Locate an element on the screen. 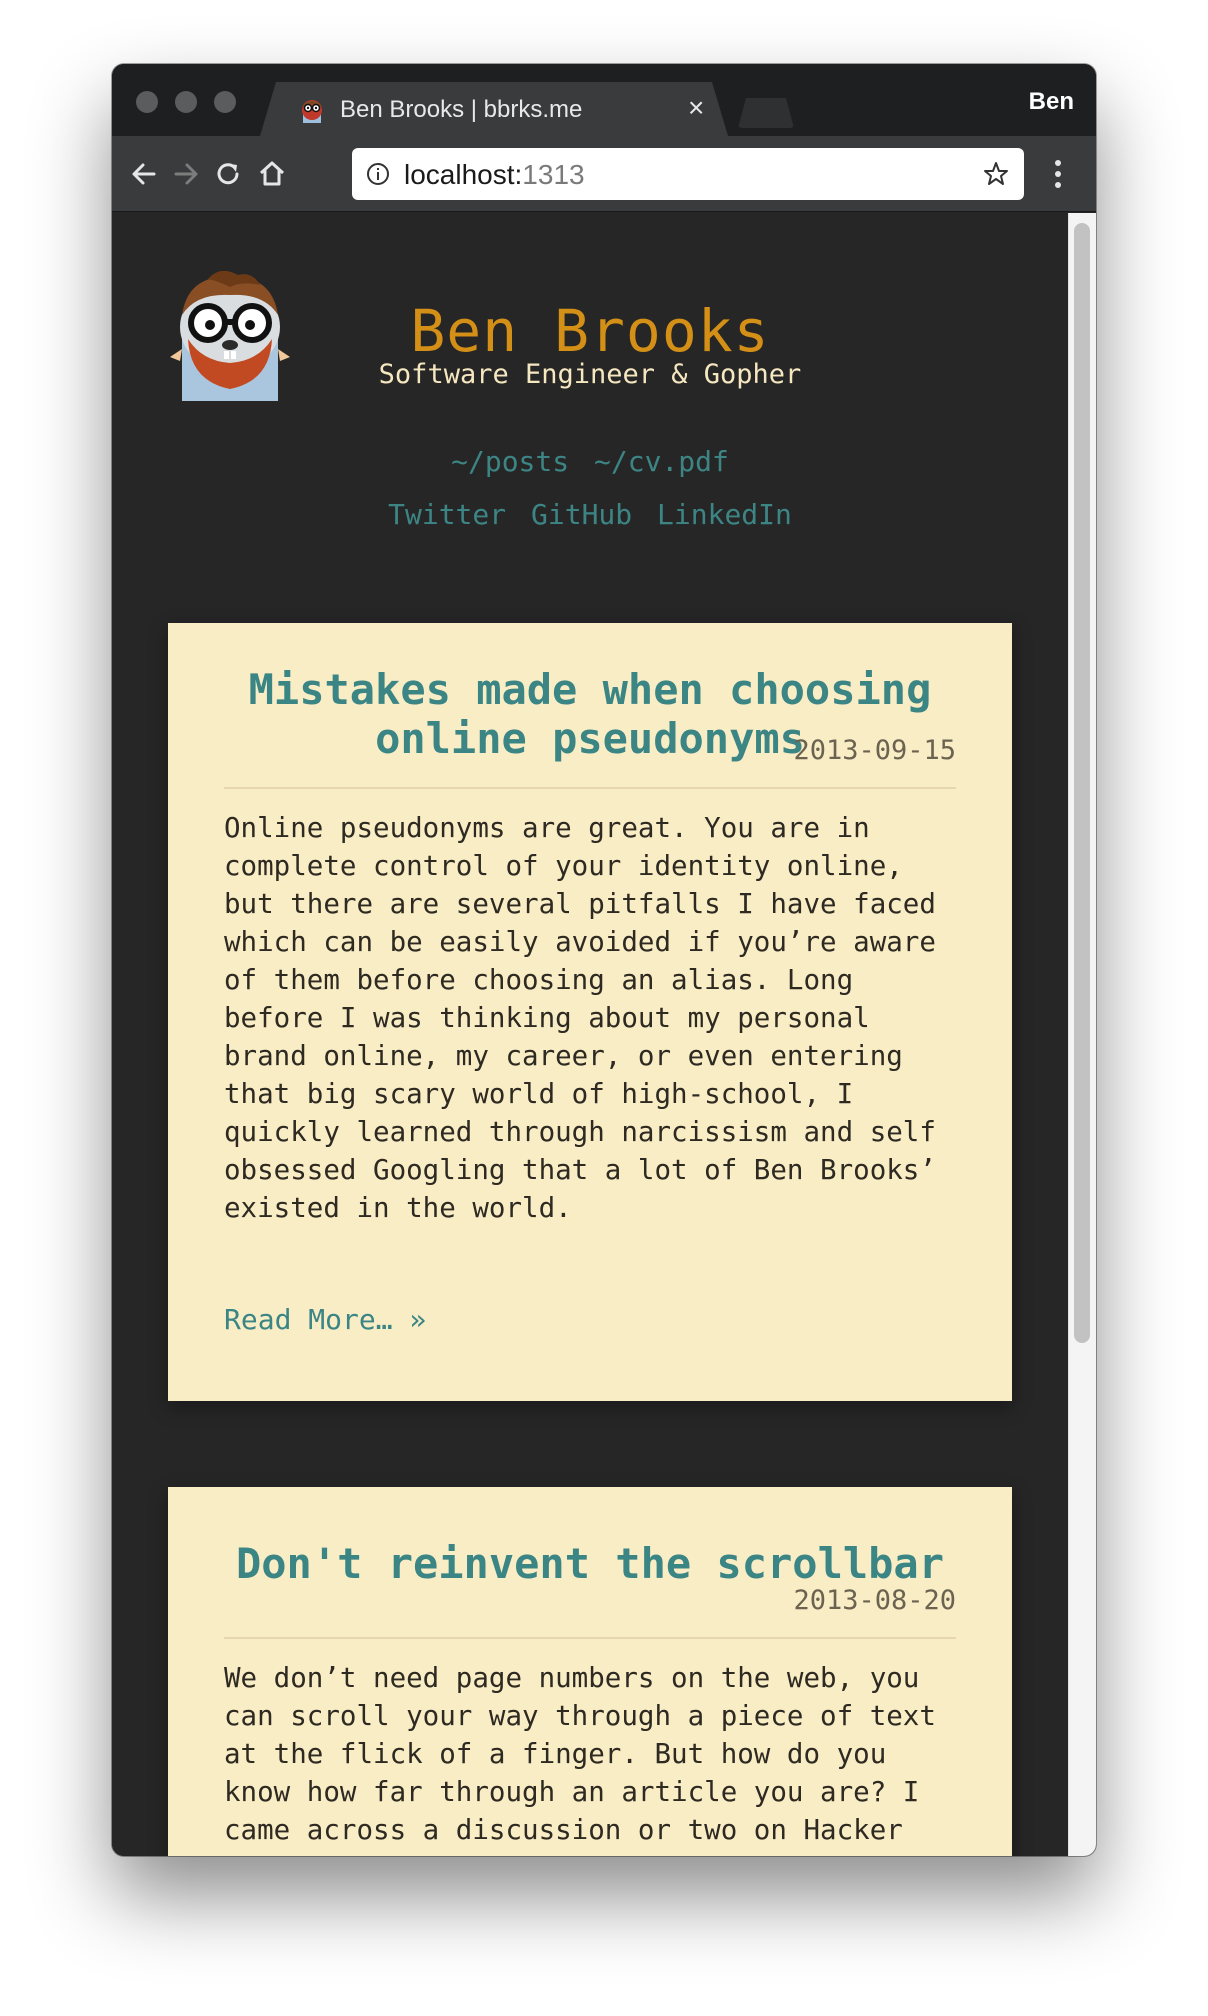 The image size is (1208, 2016). url-text: localhost:1313 is located at coordinates (494, 174).